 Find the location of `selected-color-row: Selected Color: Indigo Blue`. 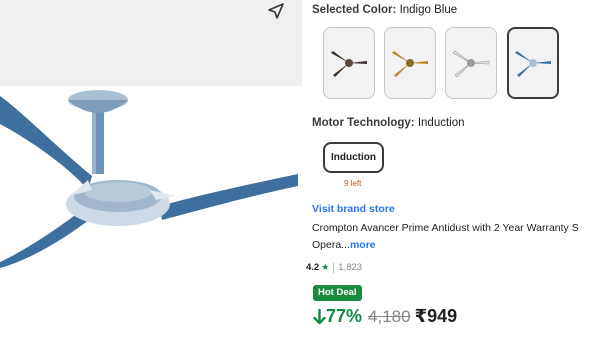

selected-color-row: Selected Color: Indigo Blue is located at coordinates (384, 10).